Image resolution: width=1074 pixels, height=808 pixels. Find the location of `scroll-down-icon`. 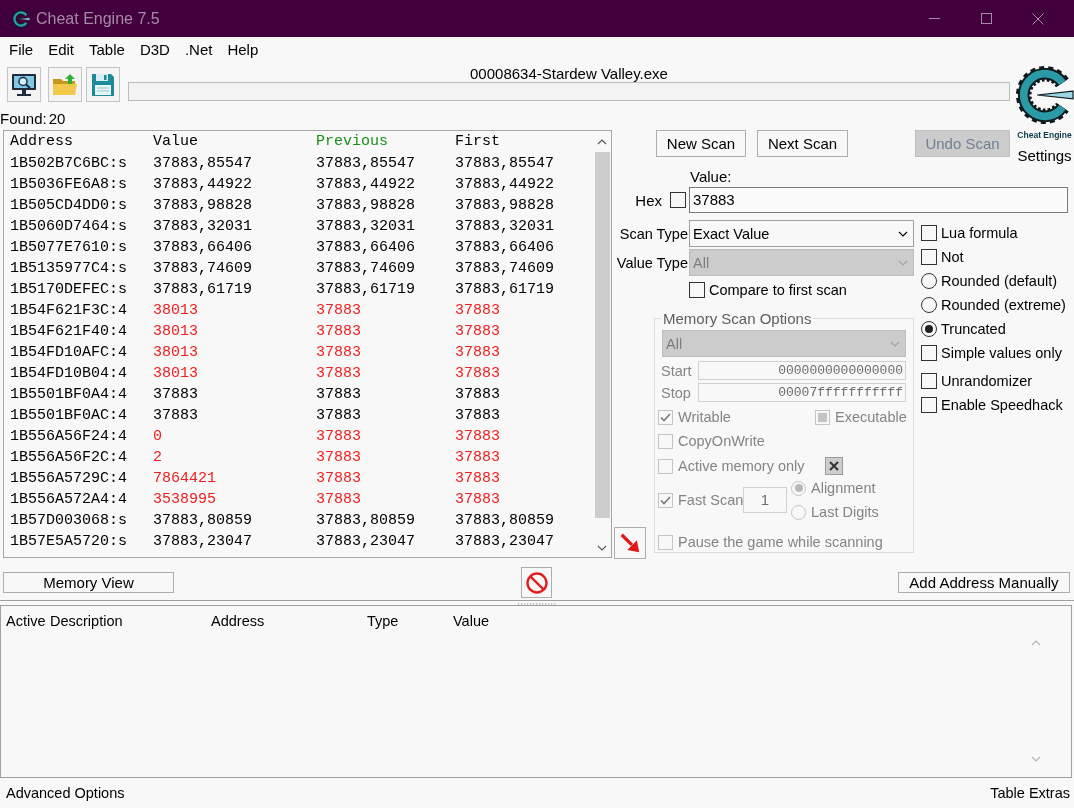

scroll-down-icon is located at coordinates (1036, 759).